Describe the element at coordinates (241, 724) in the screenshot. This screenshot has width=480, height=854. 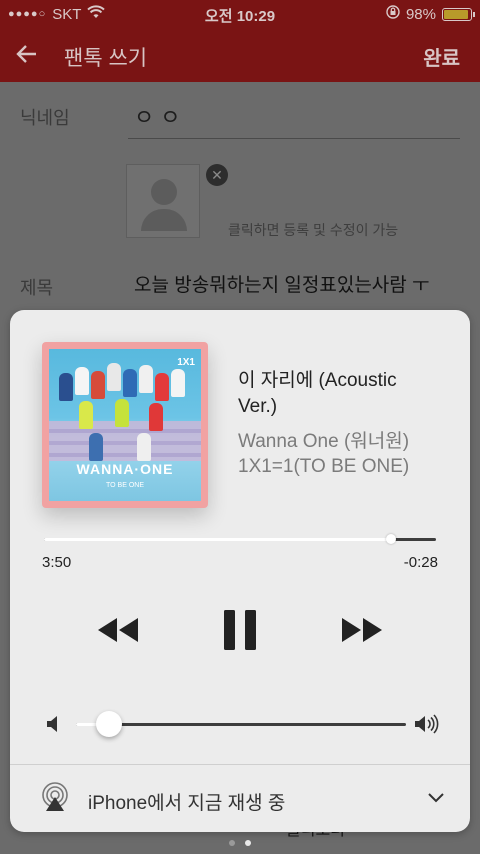
I see `volume-slider` at that location.